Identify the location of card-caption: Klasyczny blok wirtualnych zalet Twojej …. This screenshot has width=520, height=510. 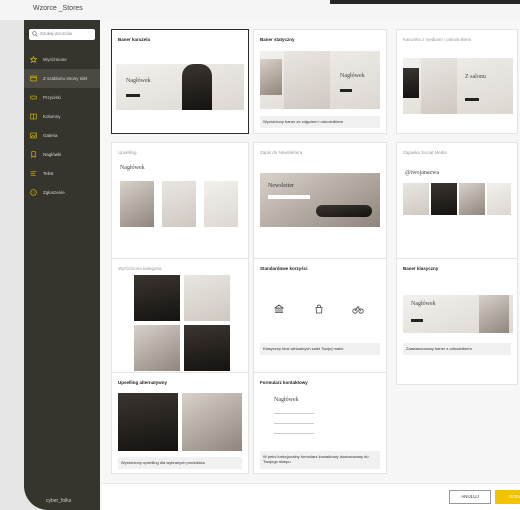
(320, 349).